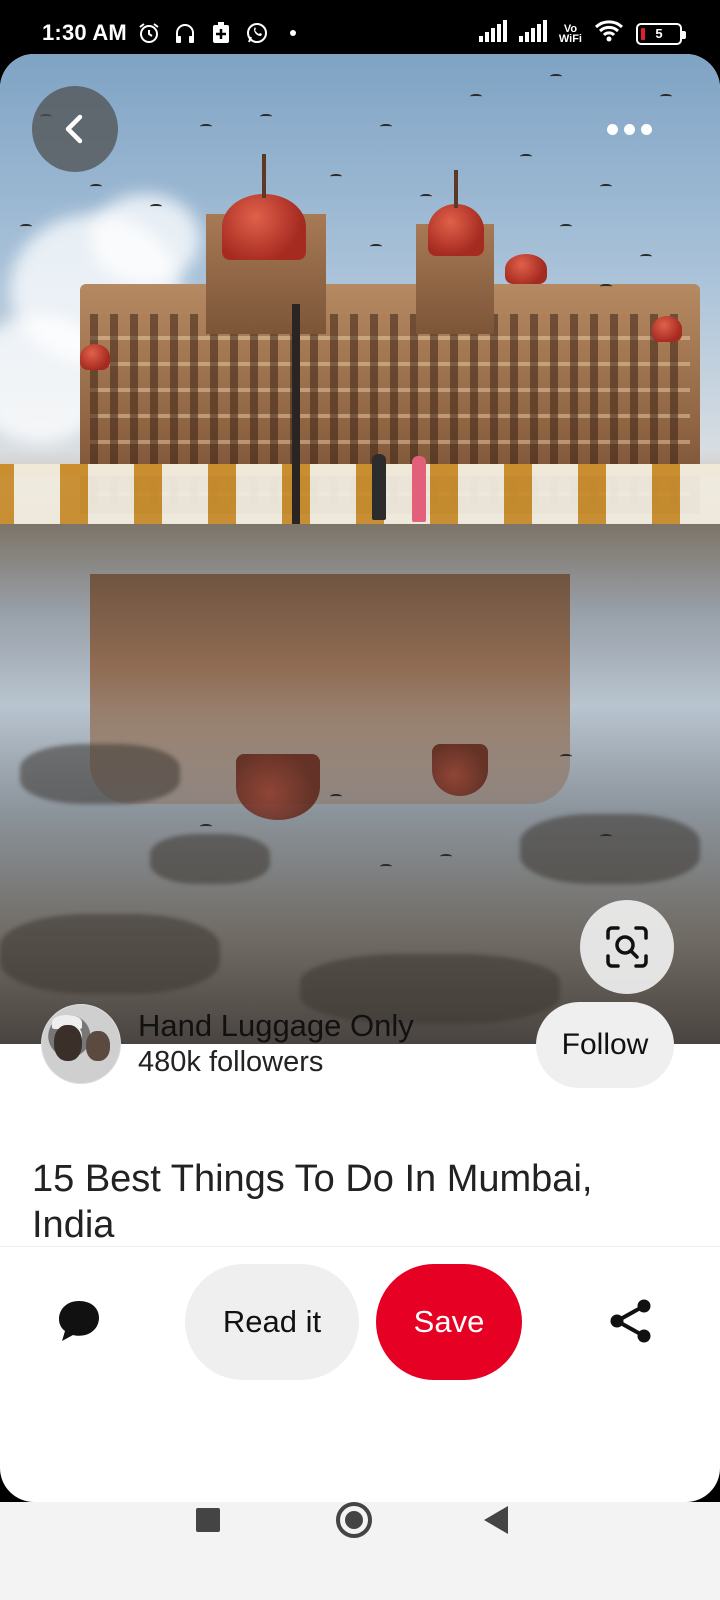  I want to click on recents-icon, so click(208, 1520).